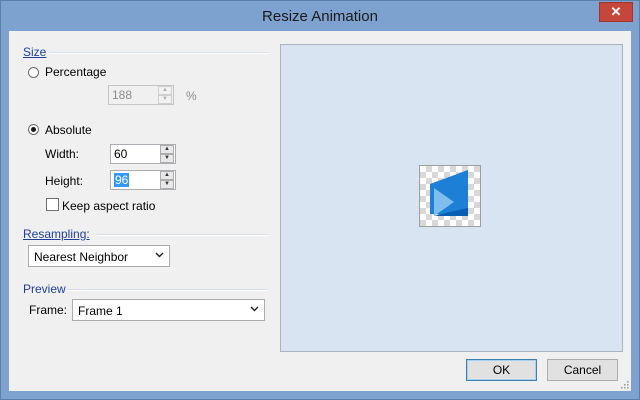  Describe the element at coordinates (168, 310) in the screenshot. I see `frame-dropdown: Frame 1` at that location.